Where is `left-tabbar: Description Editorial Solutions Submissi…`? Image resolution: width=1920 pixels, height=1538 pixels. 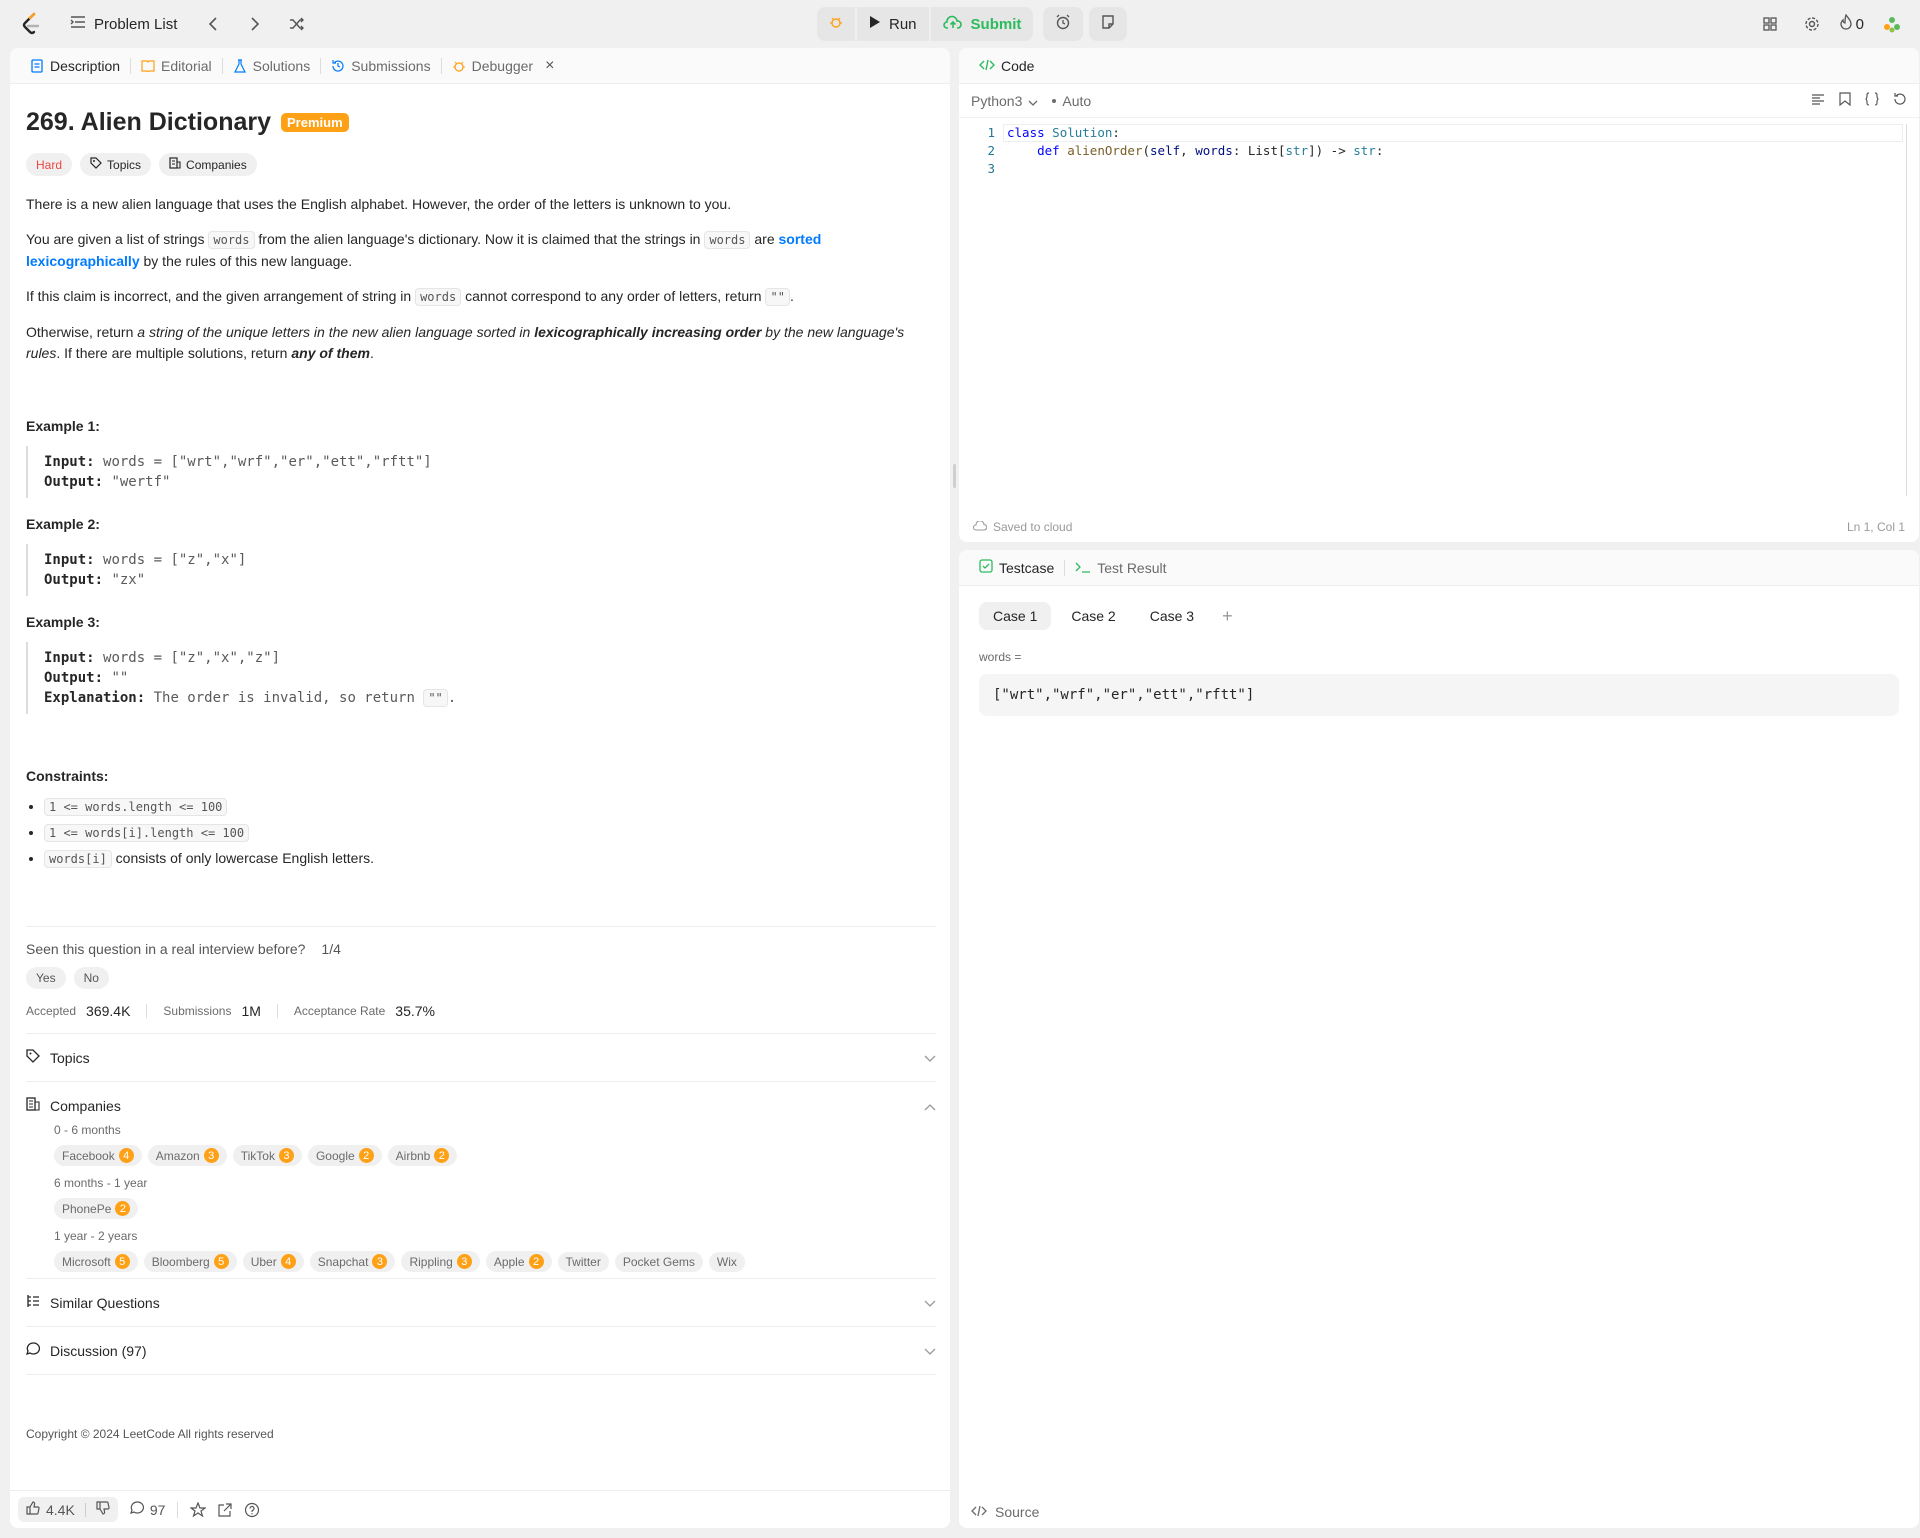 left-tabbar: Description Editorial Solutions Submissi… is located at coordinates (480, 66).